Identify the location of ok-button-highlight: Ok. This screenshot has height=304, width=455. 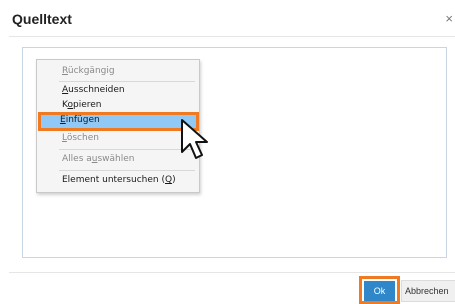
(379, 290).